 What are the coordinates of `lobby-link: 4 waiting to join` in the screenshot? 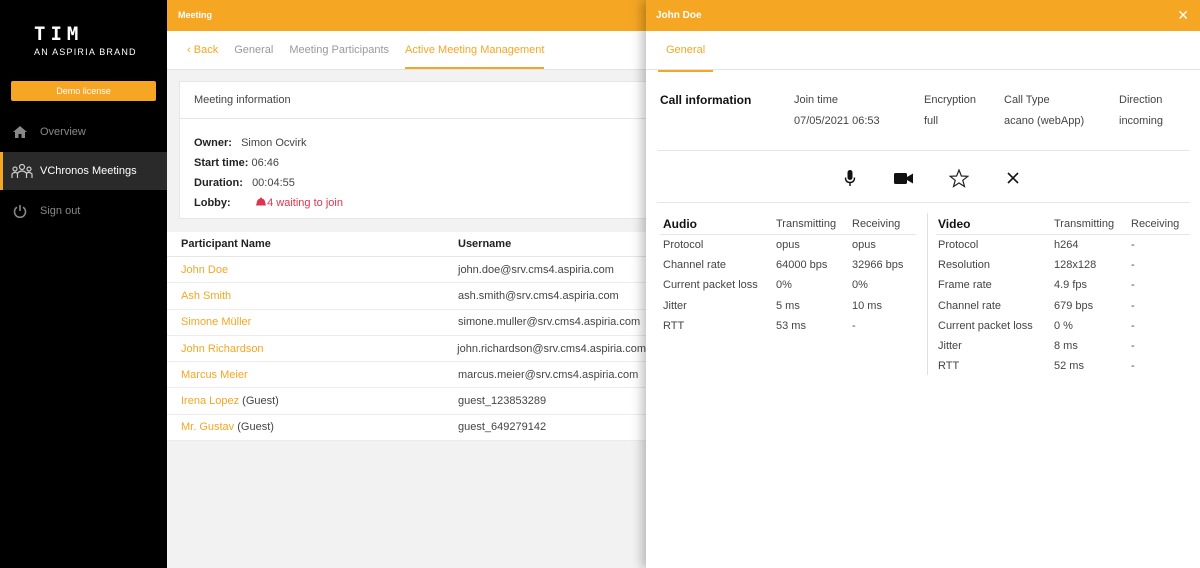 It's located at (299, 203).